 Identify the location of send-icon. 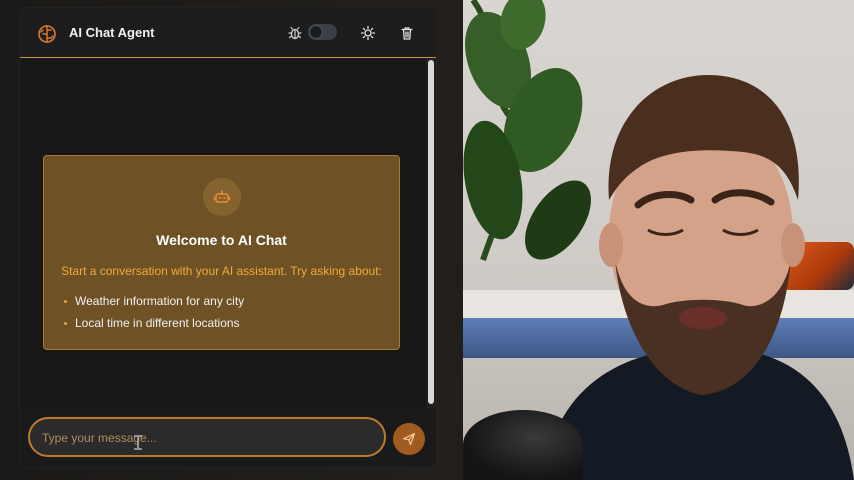
(409, 439).